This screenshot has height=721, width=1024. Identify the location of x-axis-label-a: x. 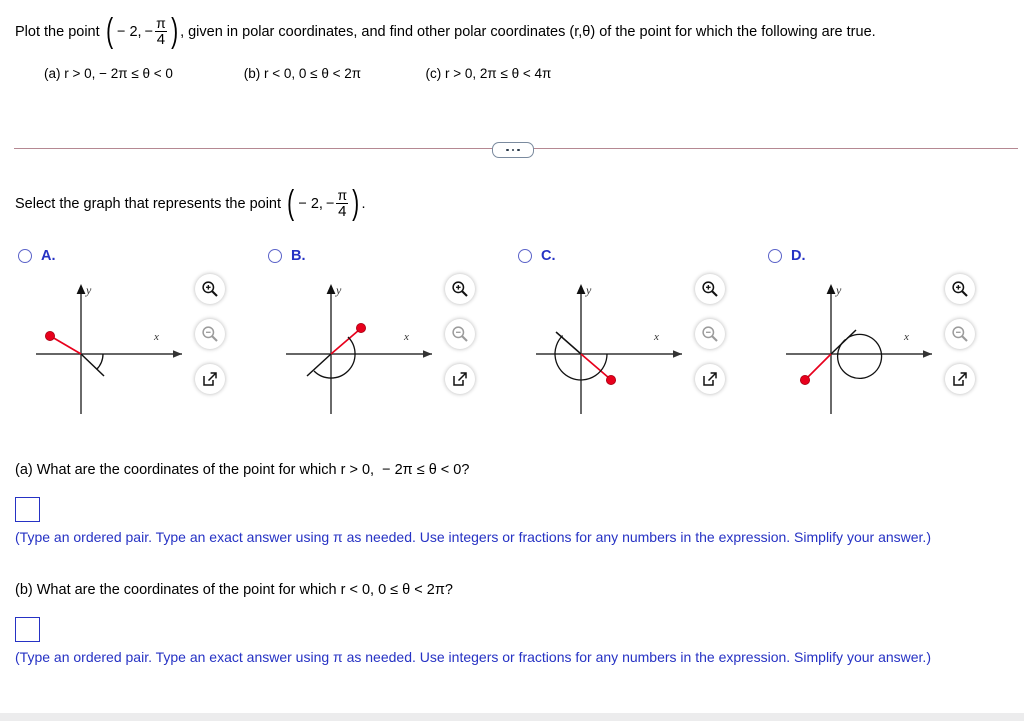
(156, 337).